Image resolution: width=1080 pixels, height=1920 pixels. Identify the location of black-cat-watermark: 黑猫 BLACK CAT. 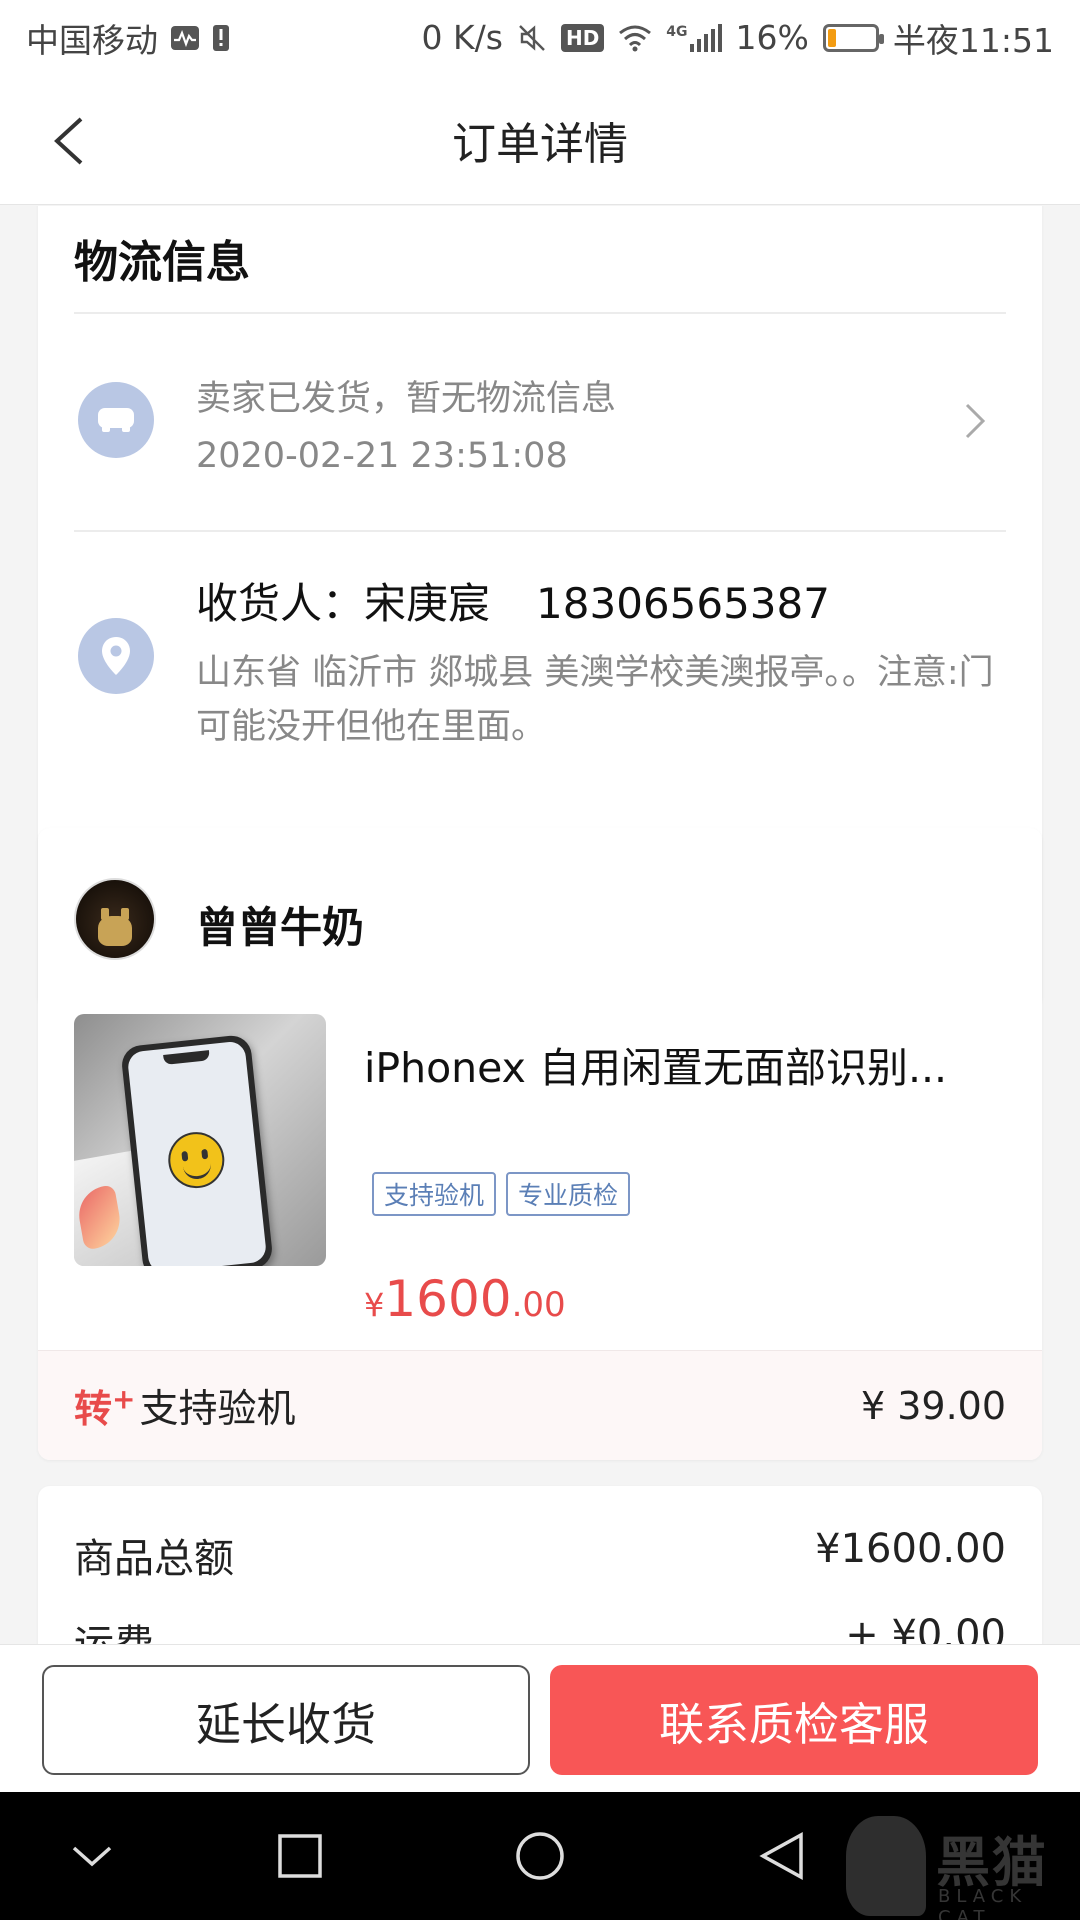
(950, 1866).